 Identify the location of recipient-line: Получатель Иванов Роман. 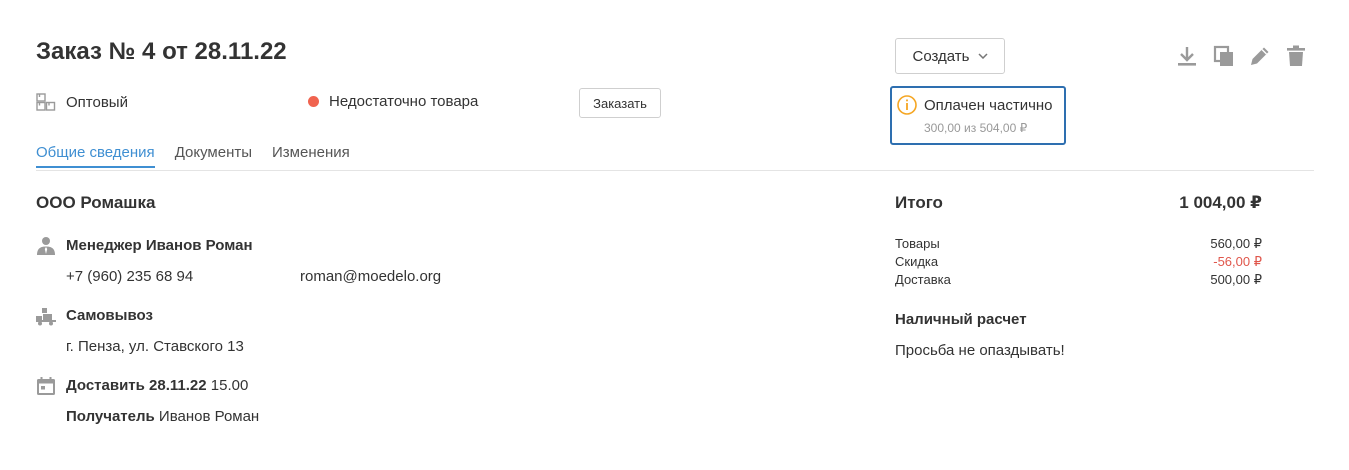
(162, 416).